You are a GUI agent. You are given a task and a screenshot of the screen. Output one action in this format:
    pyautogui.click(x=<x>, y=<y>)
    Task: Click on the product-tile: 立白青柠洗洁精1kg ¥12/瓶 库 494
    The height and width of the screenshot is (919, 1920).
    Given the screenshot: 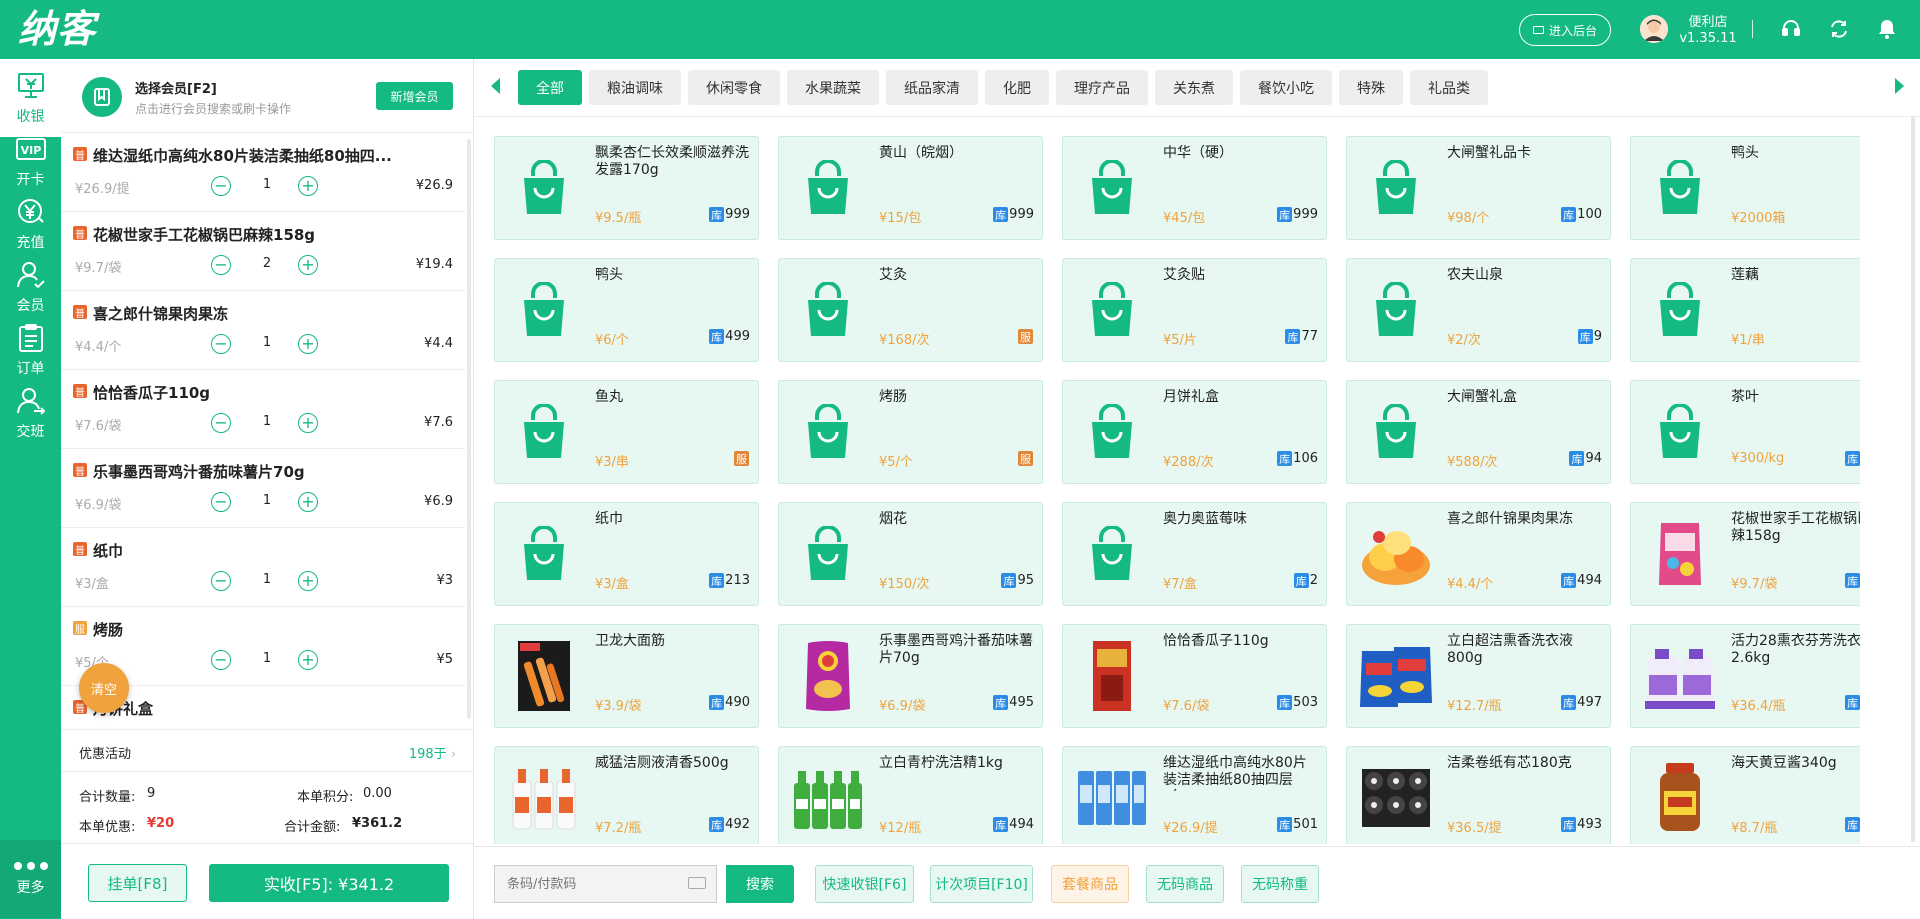 What is the action you would take?
    pyautogui.click(x=910, y=795)
    